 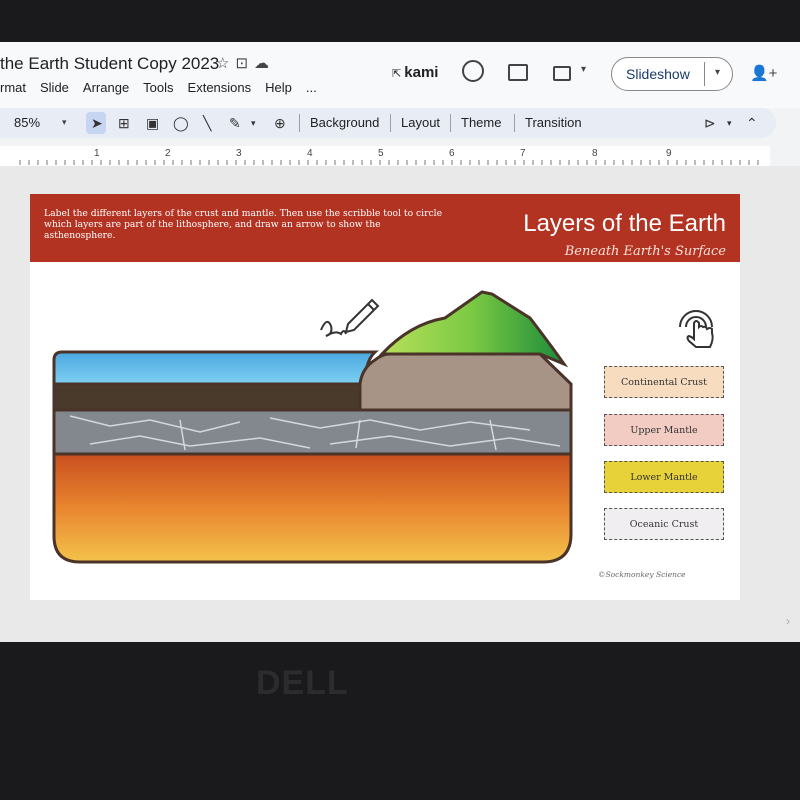 What do you see at coordinates (642, 574) in the screenshot?
I see `credit-text: ©Sockmonkey Science` at bounding box center [642, 574].